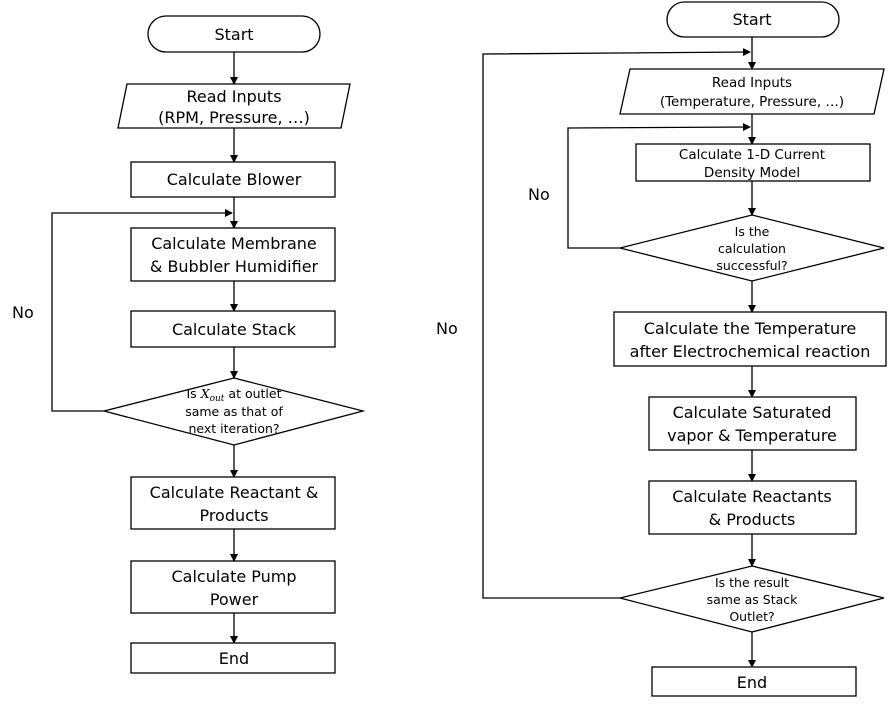 The height and width of the screenshot is (704, 889). I want to click on left-end-box: End, so click(233, 658).